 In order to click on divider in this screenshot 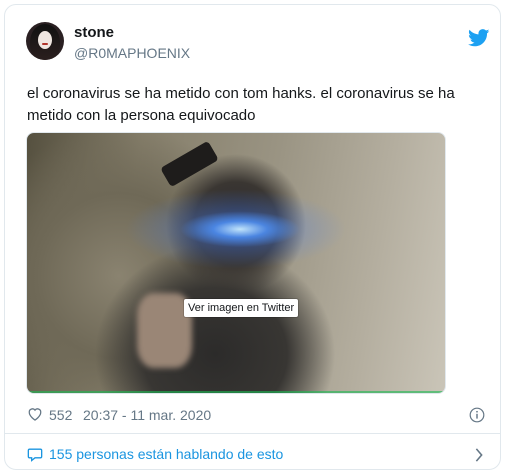, I will do `click(252, 433)`.